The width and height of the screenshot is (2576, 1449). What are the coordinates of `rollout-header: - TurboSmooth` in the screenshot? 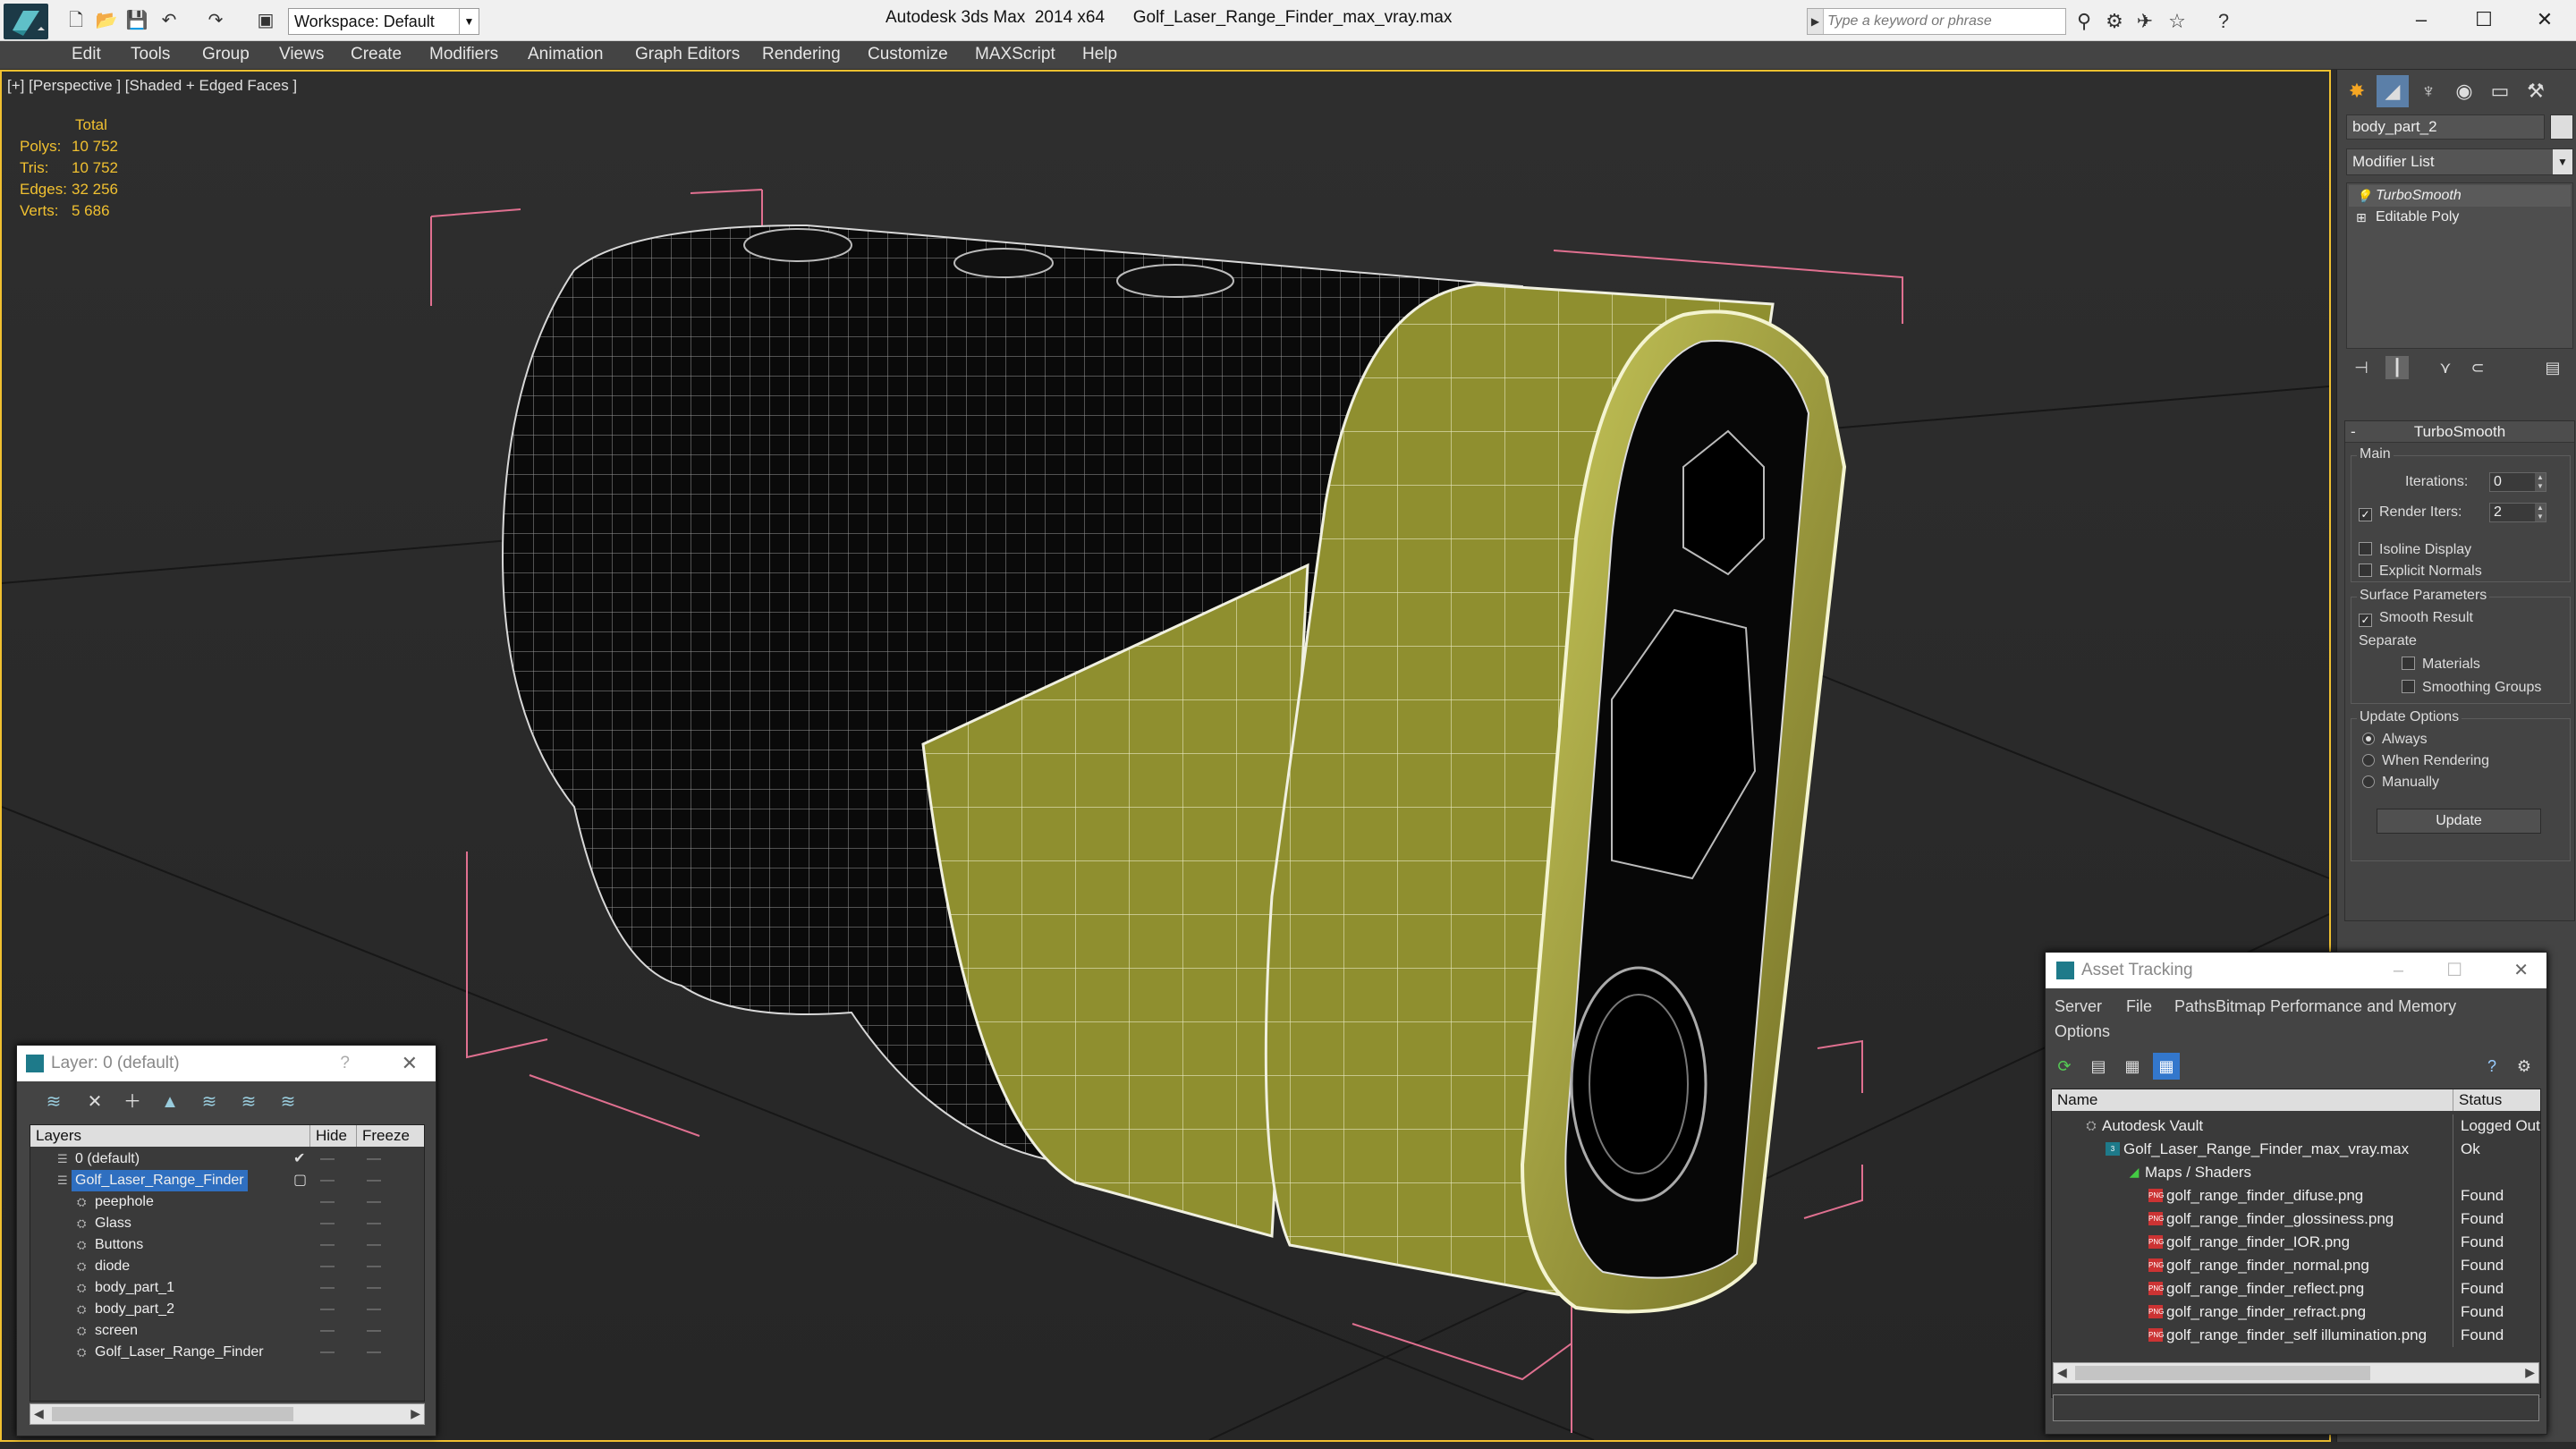 It's located at (2459, 432).